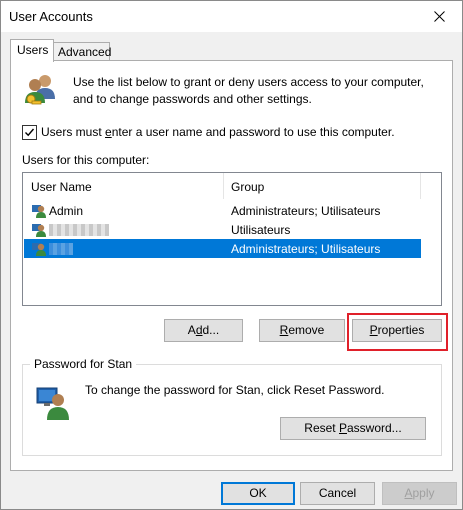 The image size is (463, 510). Describe the element at coordinates (61, 187) in the screenshot. I see `column-user-name-label: User Name` at that location.